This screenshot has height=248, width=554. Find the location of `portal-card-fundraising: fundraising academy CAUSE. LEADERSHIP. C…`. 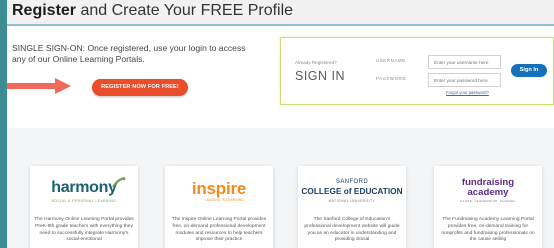

portal-card-fundraising: fundraising academy CAUSE. LEADERSHIP. C… is located at coordinates (488, 207).